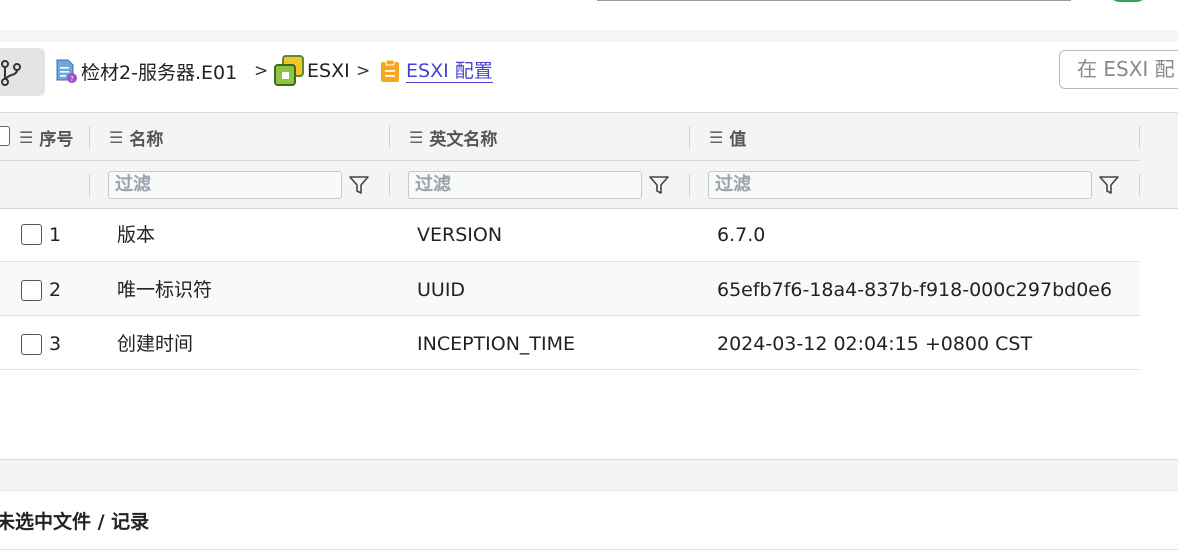 Image resolution: width=1178 pixels, height=552 pixels. I want to click on toolbar-divider, so click(589, 36).